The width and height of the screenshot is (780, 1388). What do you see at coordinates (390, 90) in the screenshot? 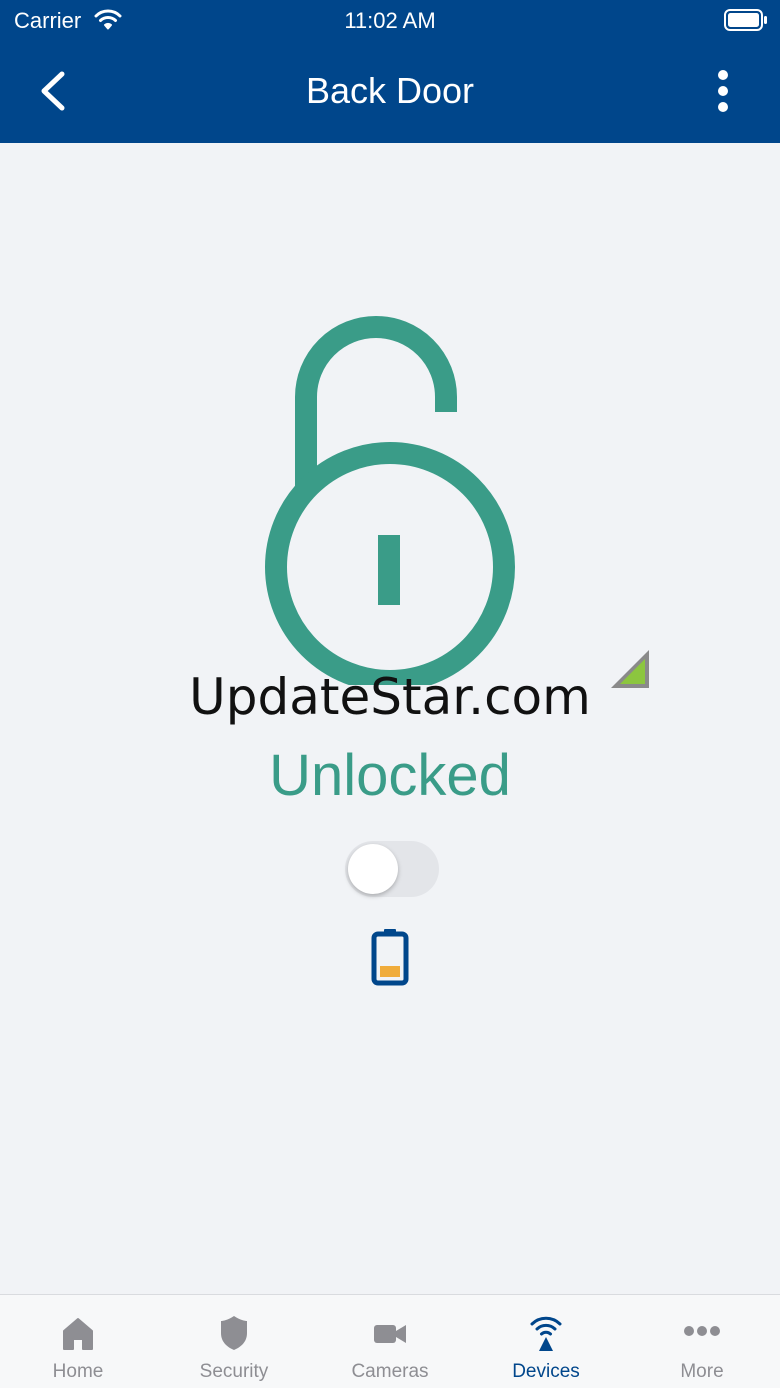
I see `page-title: Back Door` at bounding box center [390, 90].